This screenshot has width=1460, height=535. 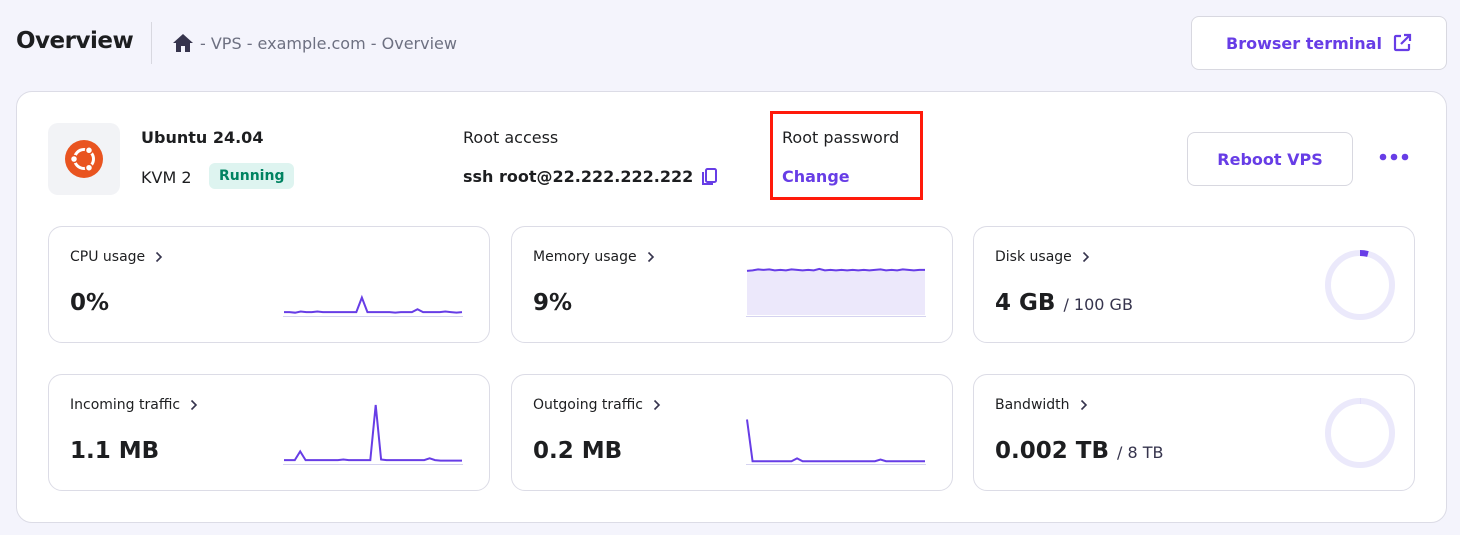 What do you see at coordinates (252, 176) in the screenshot?
I see `status-badge: Running` at bounding box center [252, 176].